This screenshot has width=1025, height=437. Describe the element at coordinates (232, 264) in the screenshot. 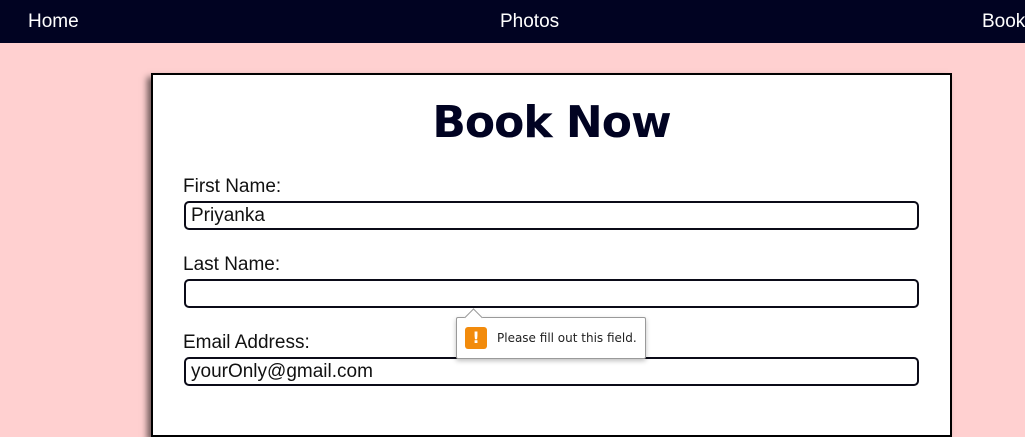

I see `last-name-label: Last Name:` at that location.